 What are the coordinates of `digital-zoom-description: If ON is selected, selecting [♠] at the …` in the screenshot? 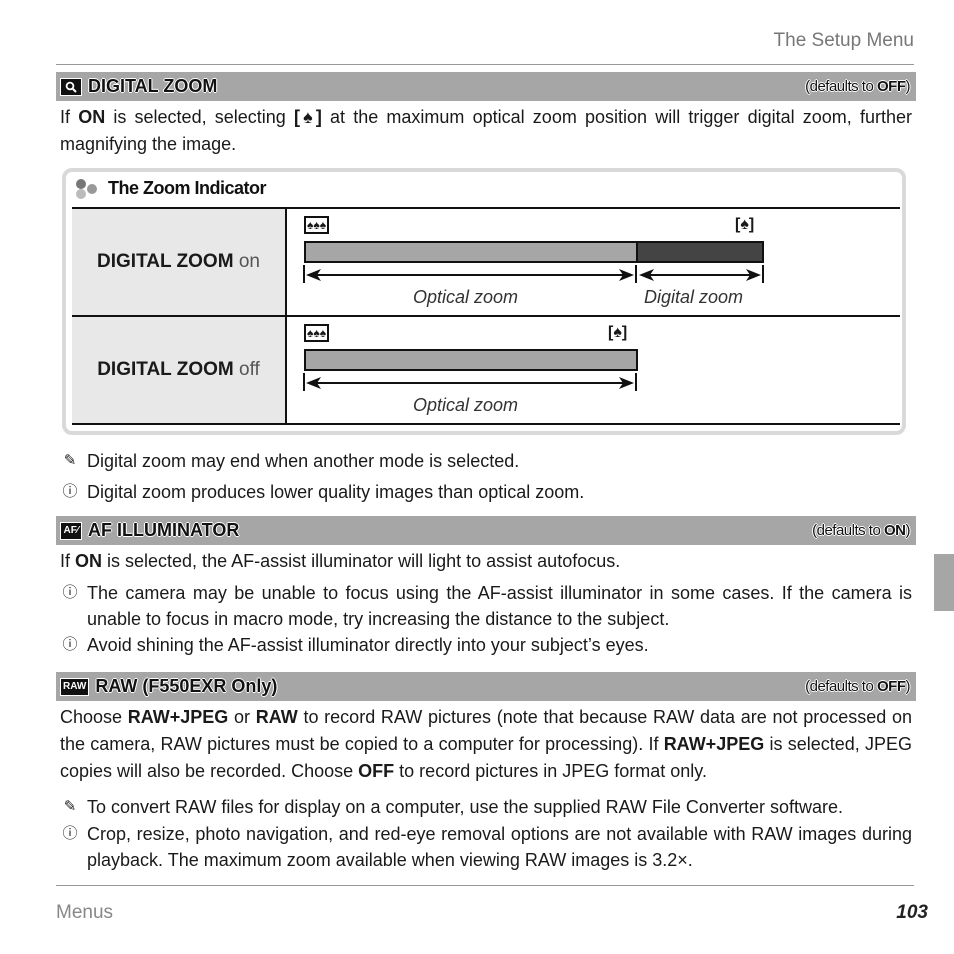 It's located at (486, 130).